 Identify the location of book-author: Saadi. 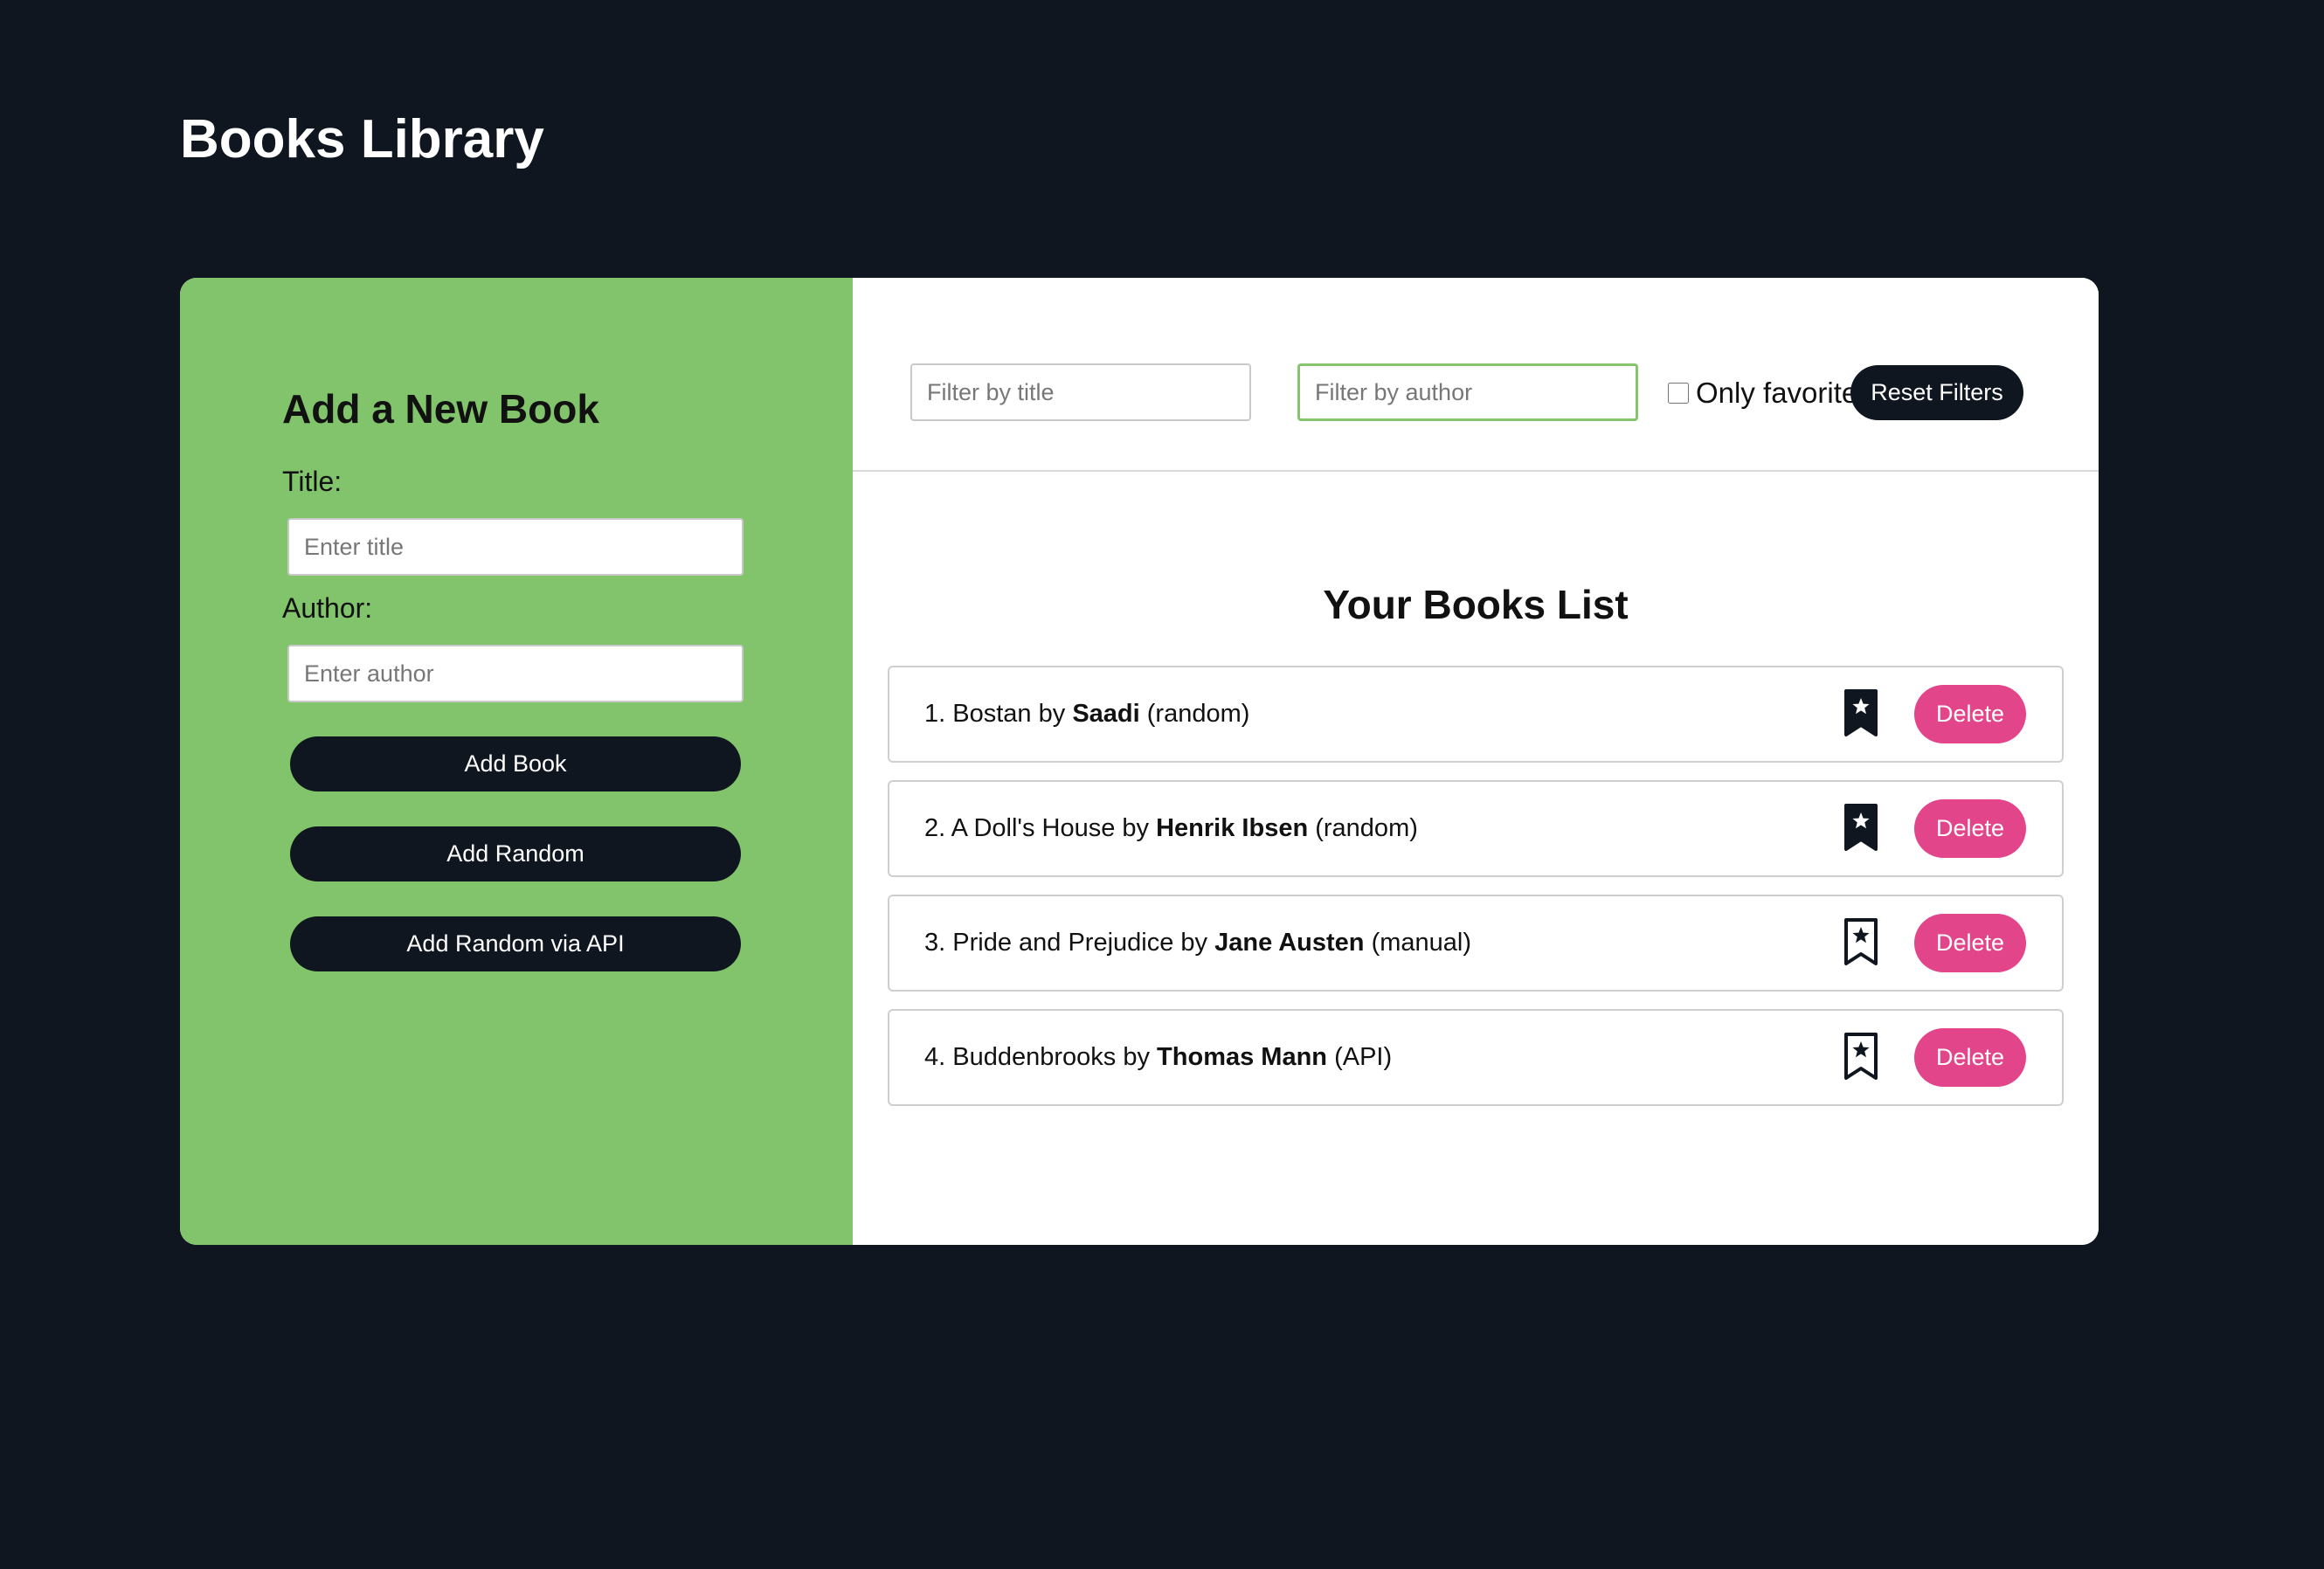
(1106, 714).